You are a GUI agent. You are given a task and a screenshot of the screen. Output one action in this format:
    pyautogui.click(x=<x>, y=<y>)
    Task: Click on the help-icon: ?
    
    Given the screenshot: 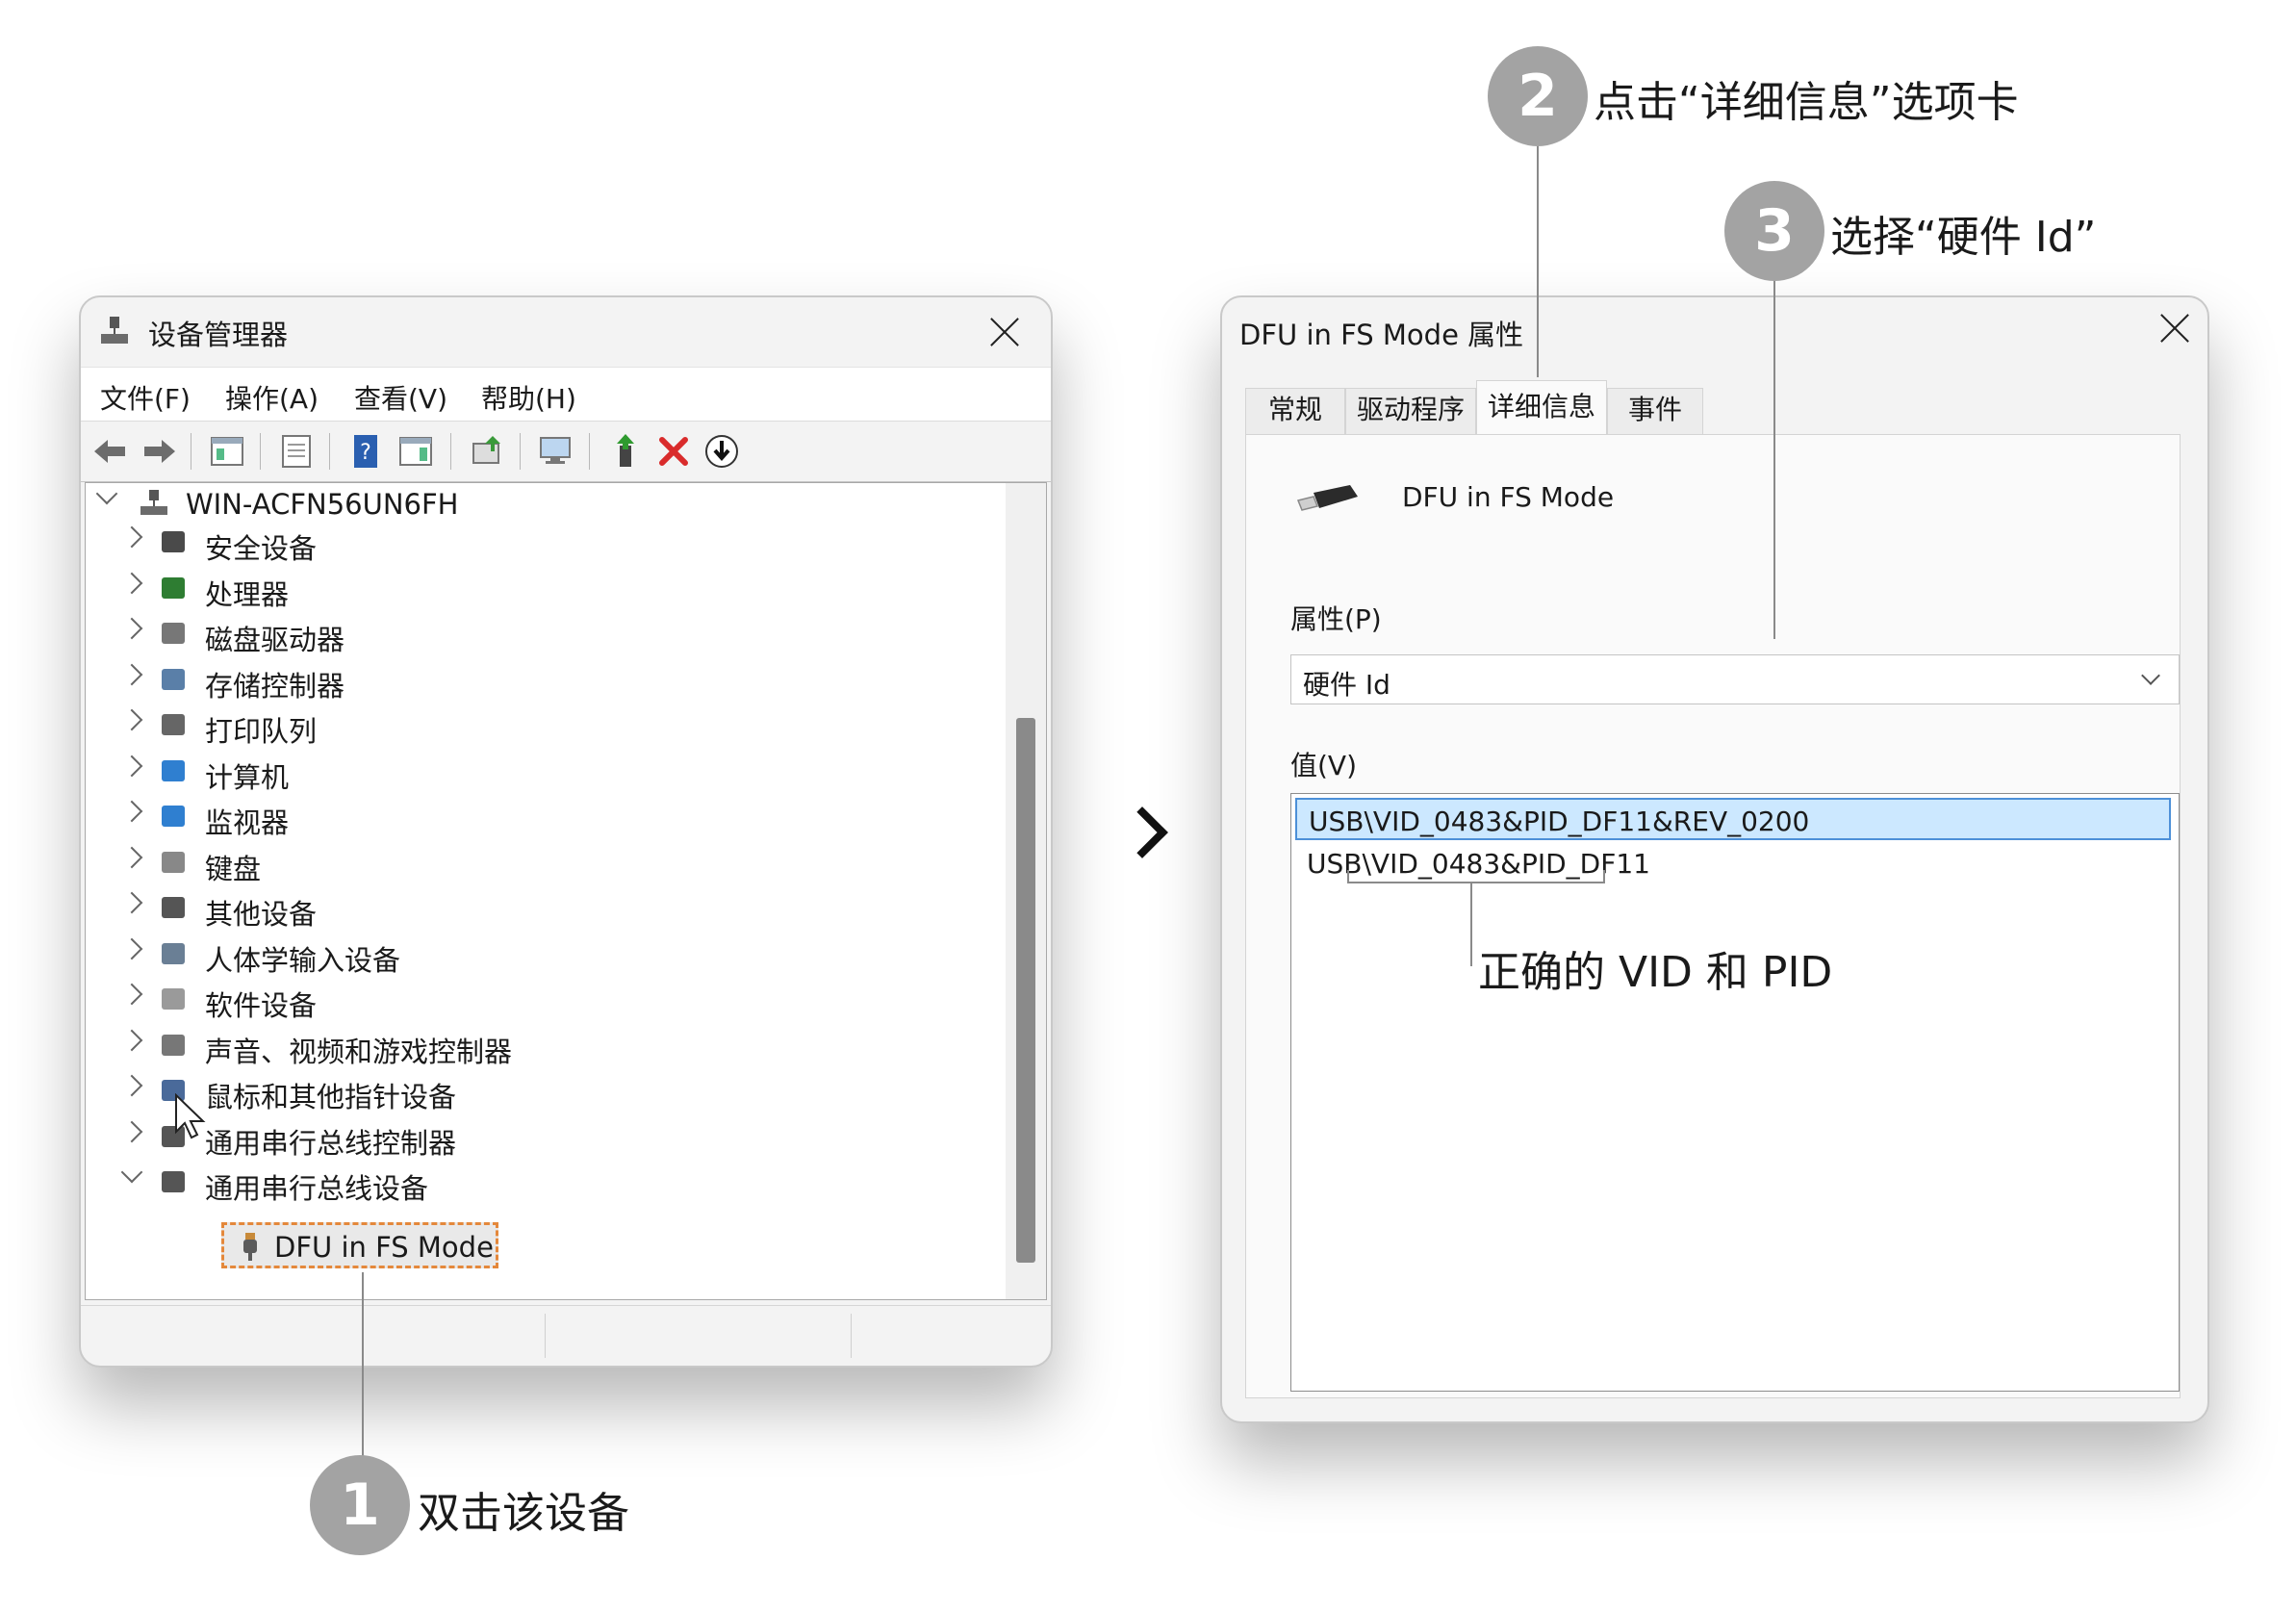 What is the action you would take?
    pyautogui.click(x=365, y=451)
    